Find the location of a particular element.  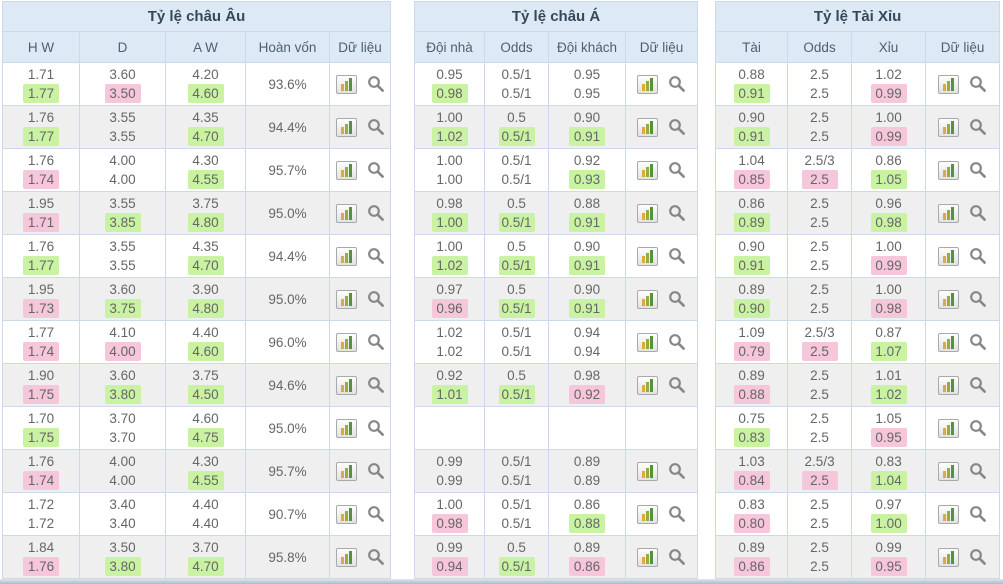

odds-current-value: 1.73 is located at coordinates (41, 308).